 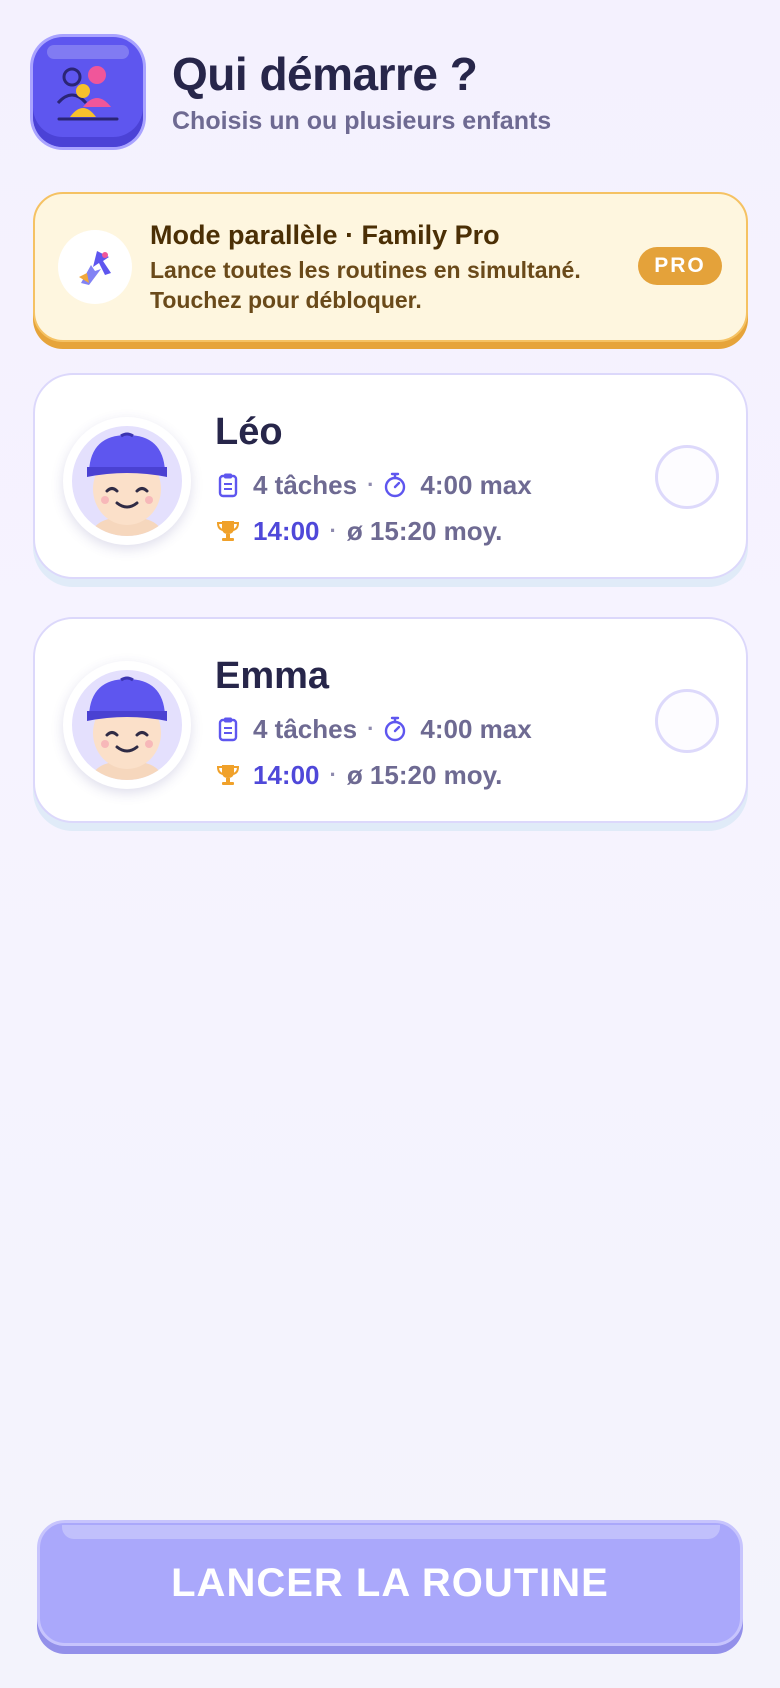 What do you see at coordinates (272, 676) in the screenshot?
I see `child-name: Emma` at bounding box center [272, 676].